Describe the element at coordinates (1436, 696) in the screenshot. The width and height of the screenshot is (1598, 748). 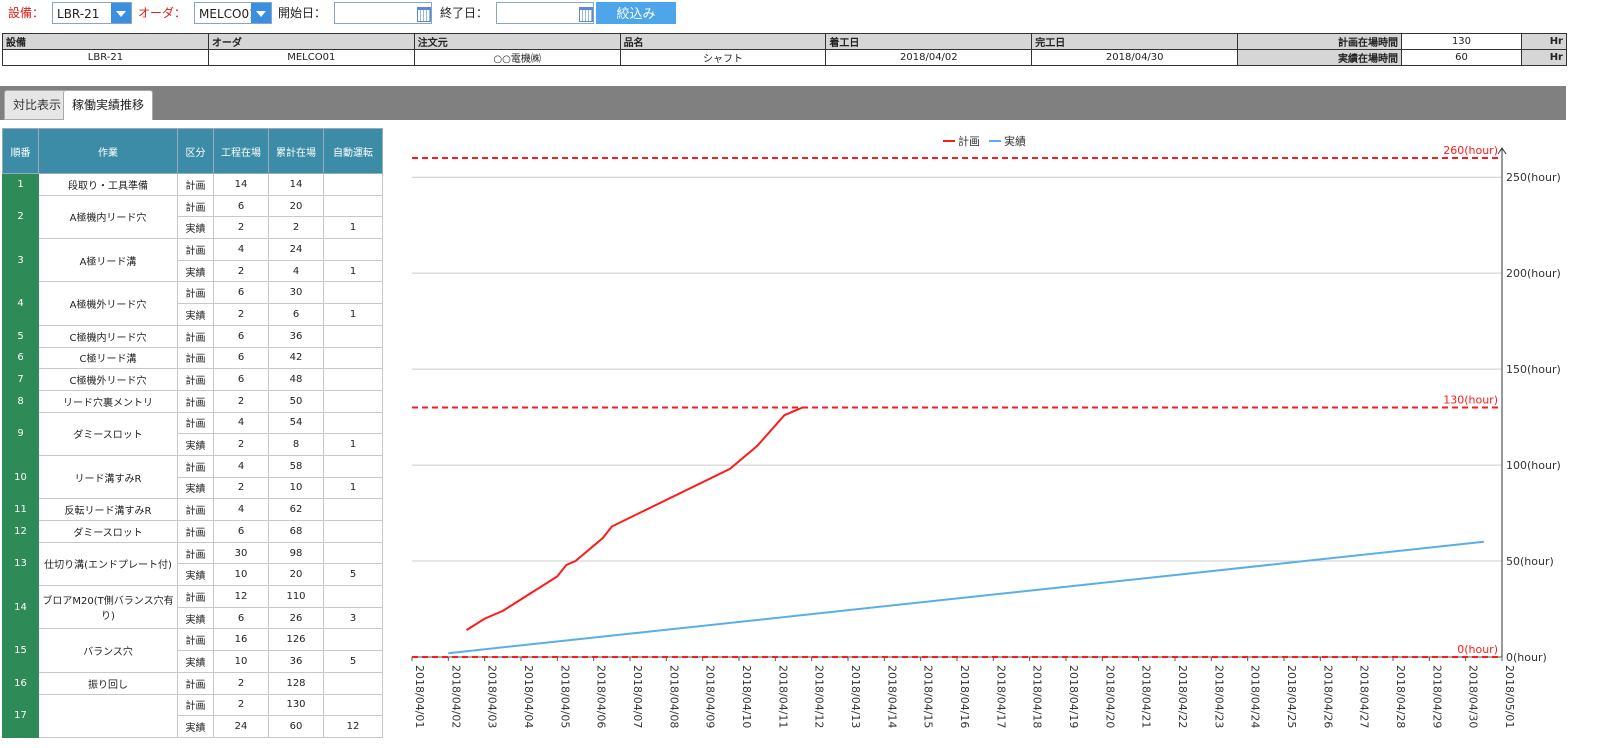
I see `x-tick-label: 2018/04/29` at that location.